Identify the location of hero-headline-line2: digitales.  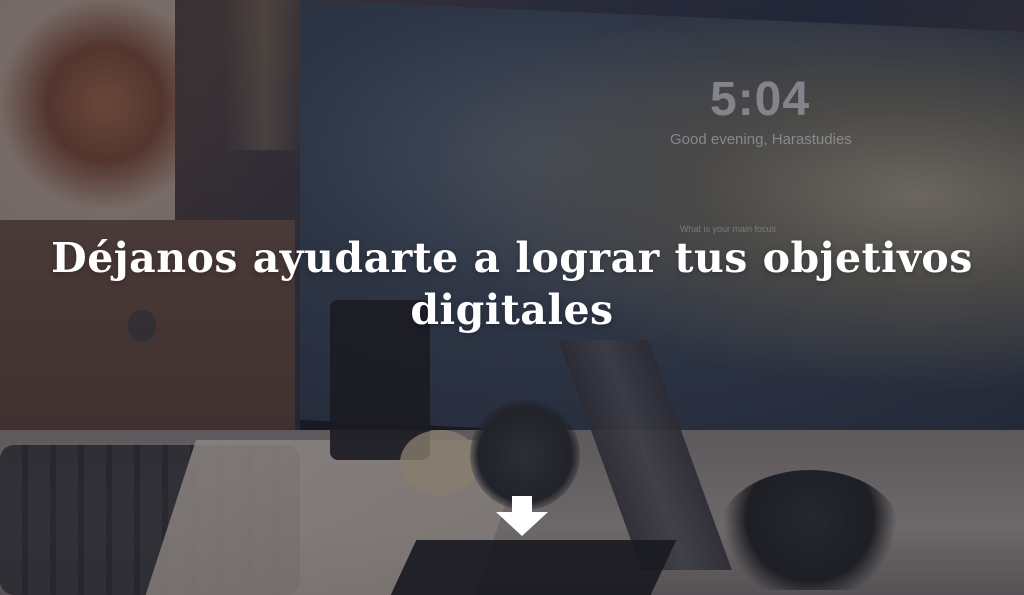
(512, 310).